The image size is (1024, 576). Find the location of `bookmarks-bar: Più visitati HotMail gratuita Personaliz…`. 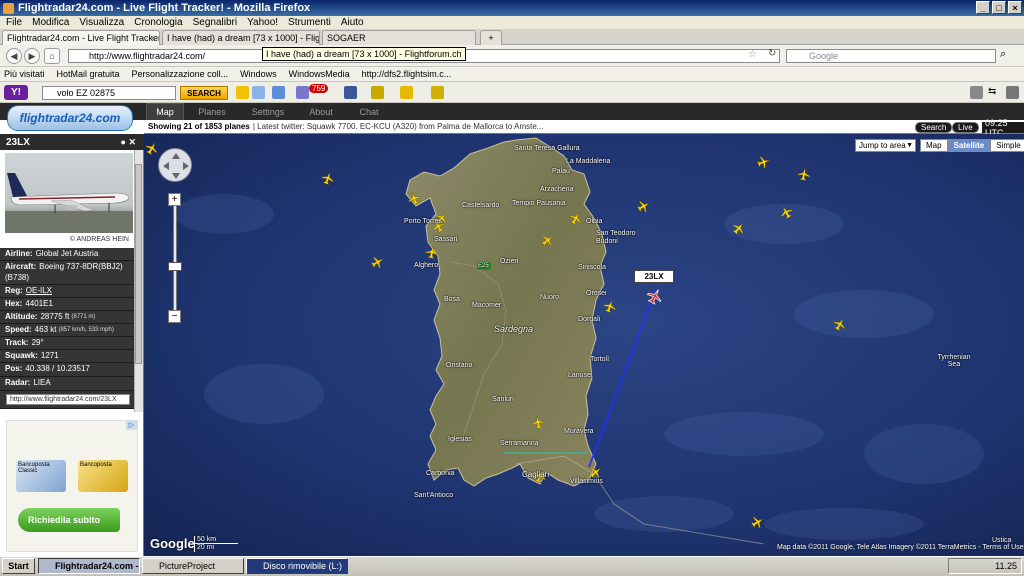

bookmarks-bar: Più visitati HotMail gratuita Personaliz… is located at coordinates (512, 74).